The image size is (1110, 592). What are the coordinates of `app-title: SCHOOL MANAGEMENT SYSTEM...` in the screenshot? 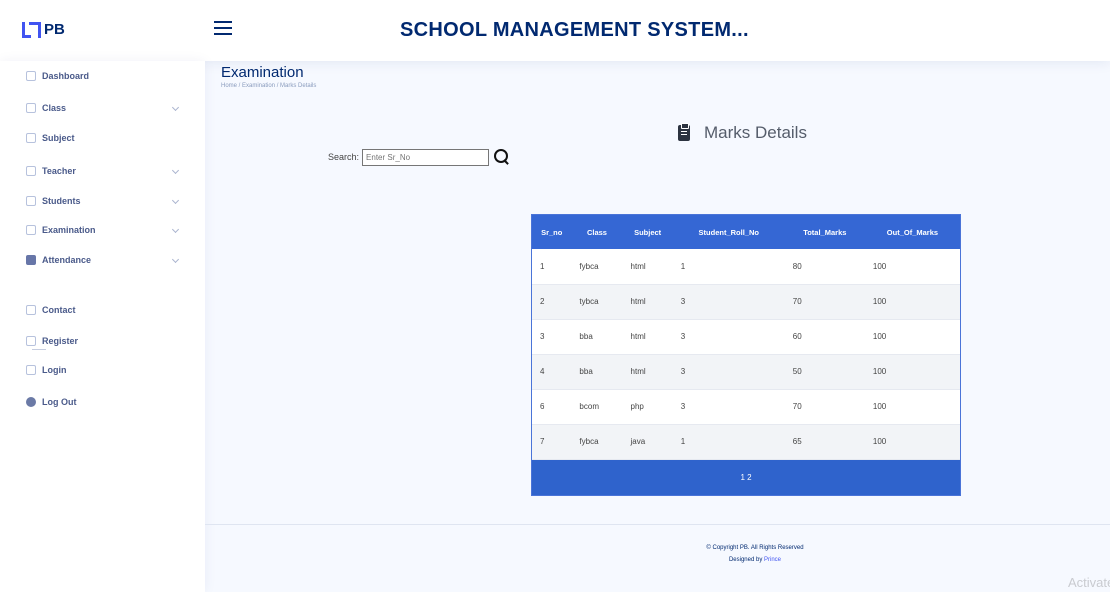 It's located at (574, 30).